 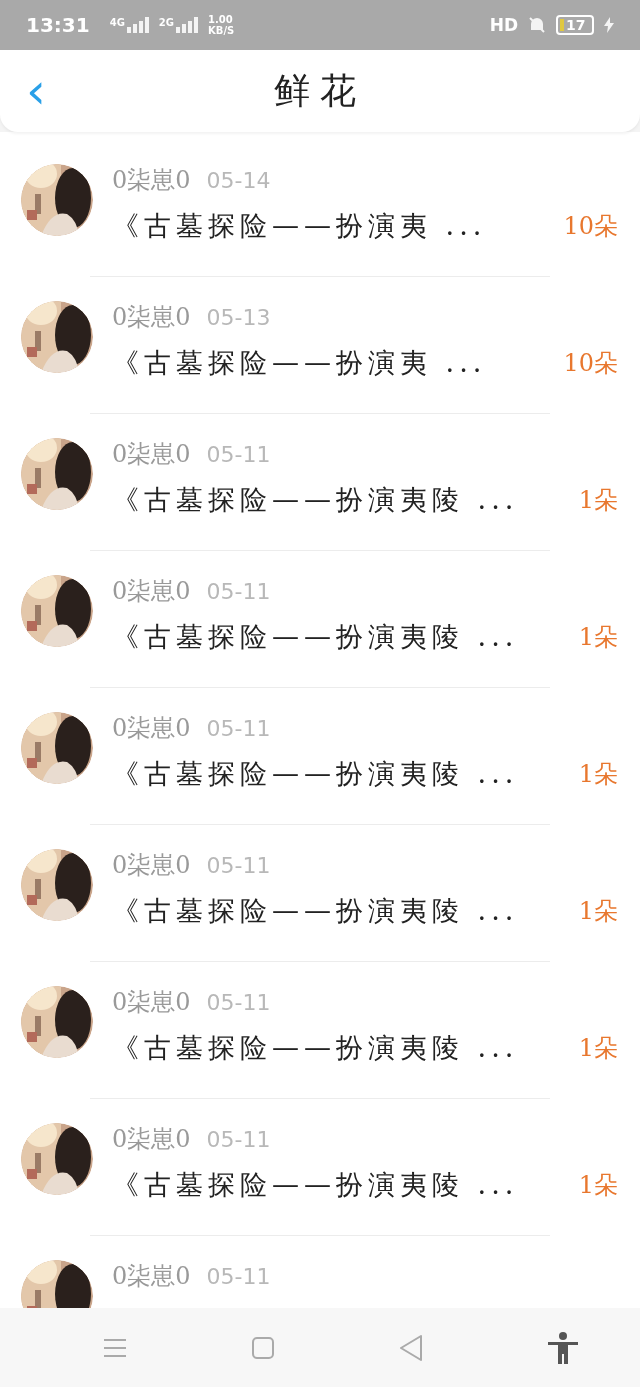 I want to click on square-icon, so click(x=262, y=1347).